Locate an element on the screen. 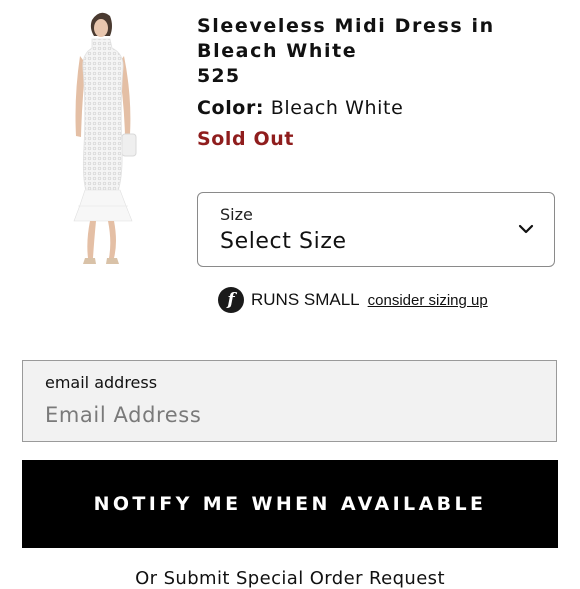 Image resolution: width=580 pixels, height=589 pixels. fit-predictor-icon: f is located at coordinates (231, 300).